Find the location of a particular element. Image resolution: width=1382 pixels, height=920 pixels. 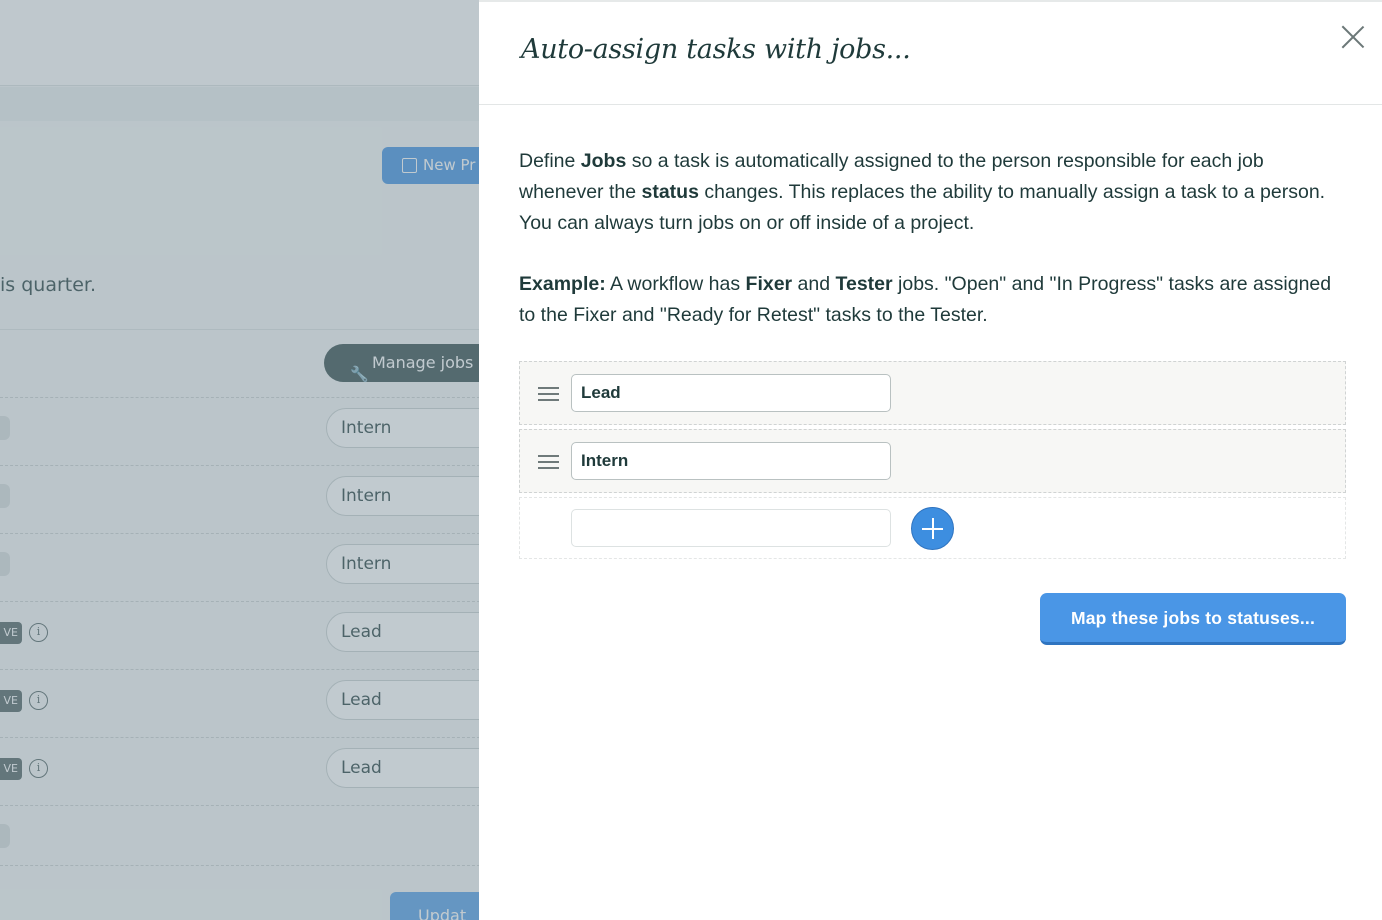

wrench-icon: 🔧 is located at coordinates (359, 374).